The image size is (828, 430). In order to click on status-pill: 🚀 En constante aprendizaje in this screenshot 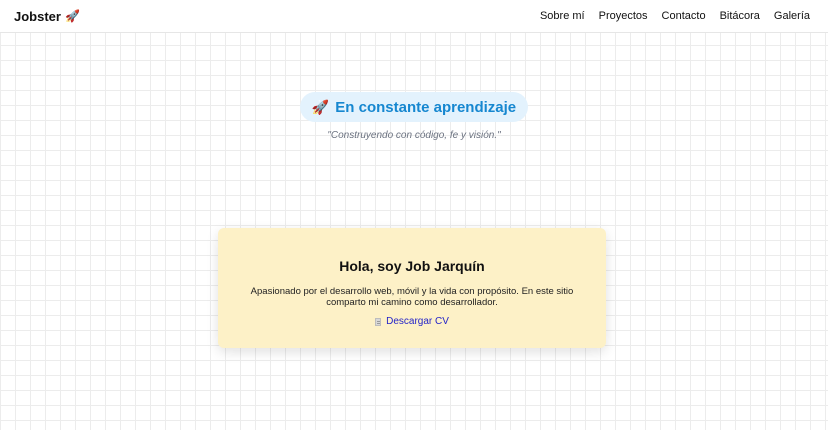, I will do `click(414, 107)`.